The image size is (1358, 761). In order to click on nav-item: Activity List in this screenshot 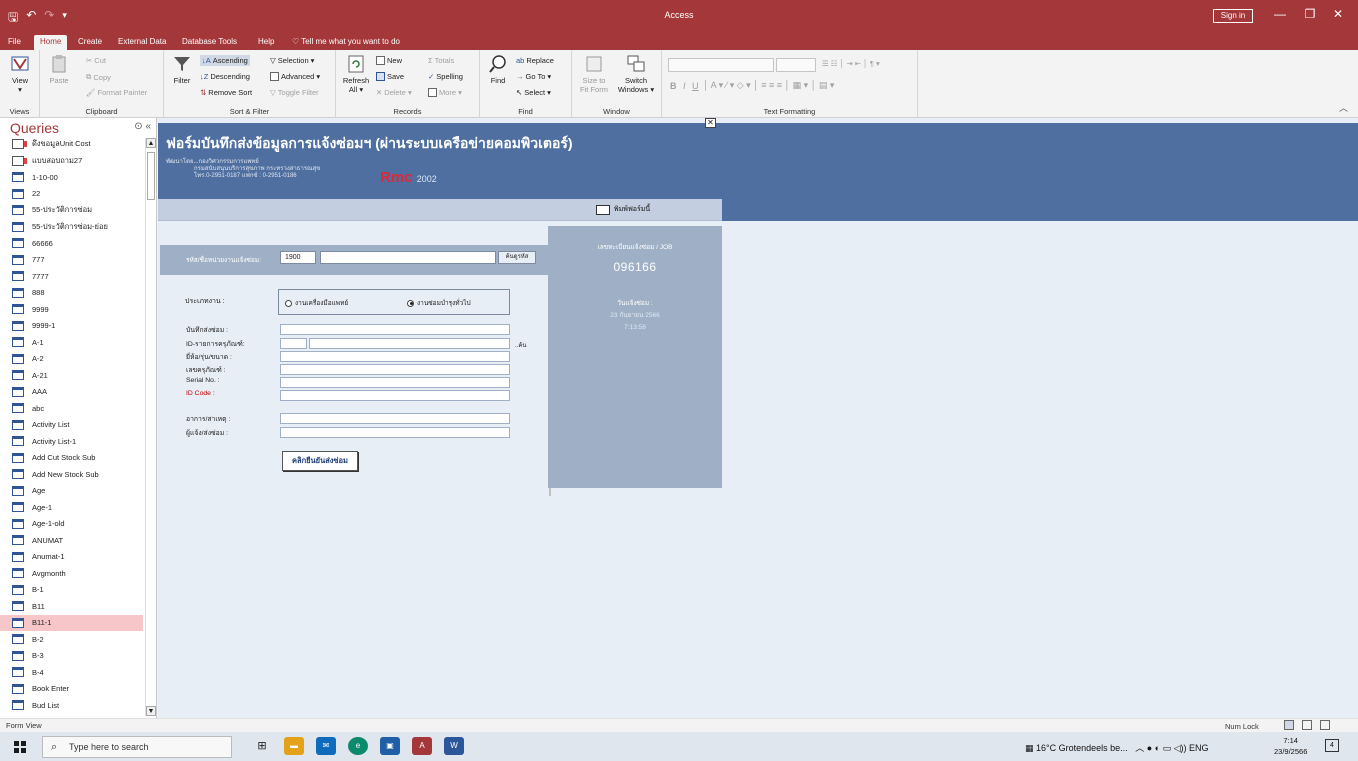, I will do `click(71, 425)`.